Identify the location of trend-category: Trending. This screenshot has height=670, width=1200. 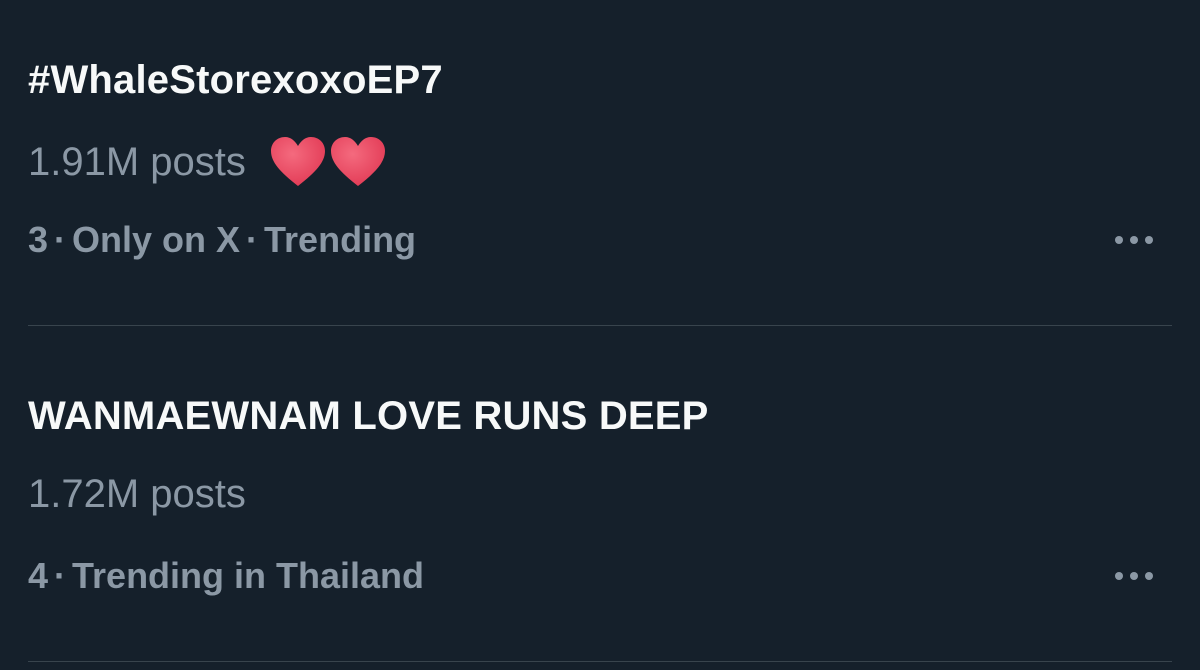
(340, 239).